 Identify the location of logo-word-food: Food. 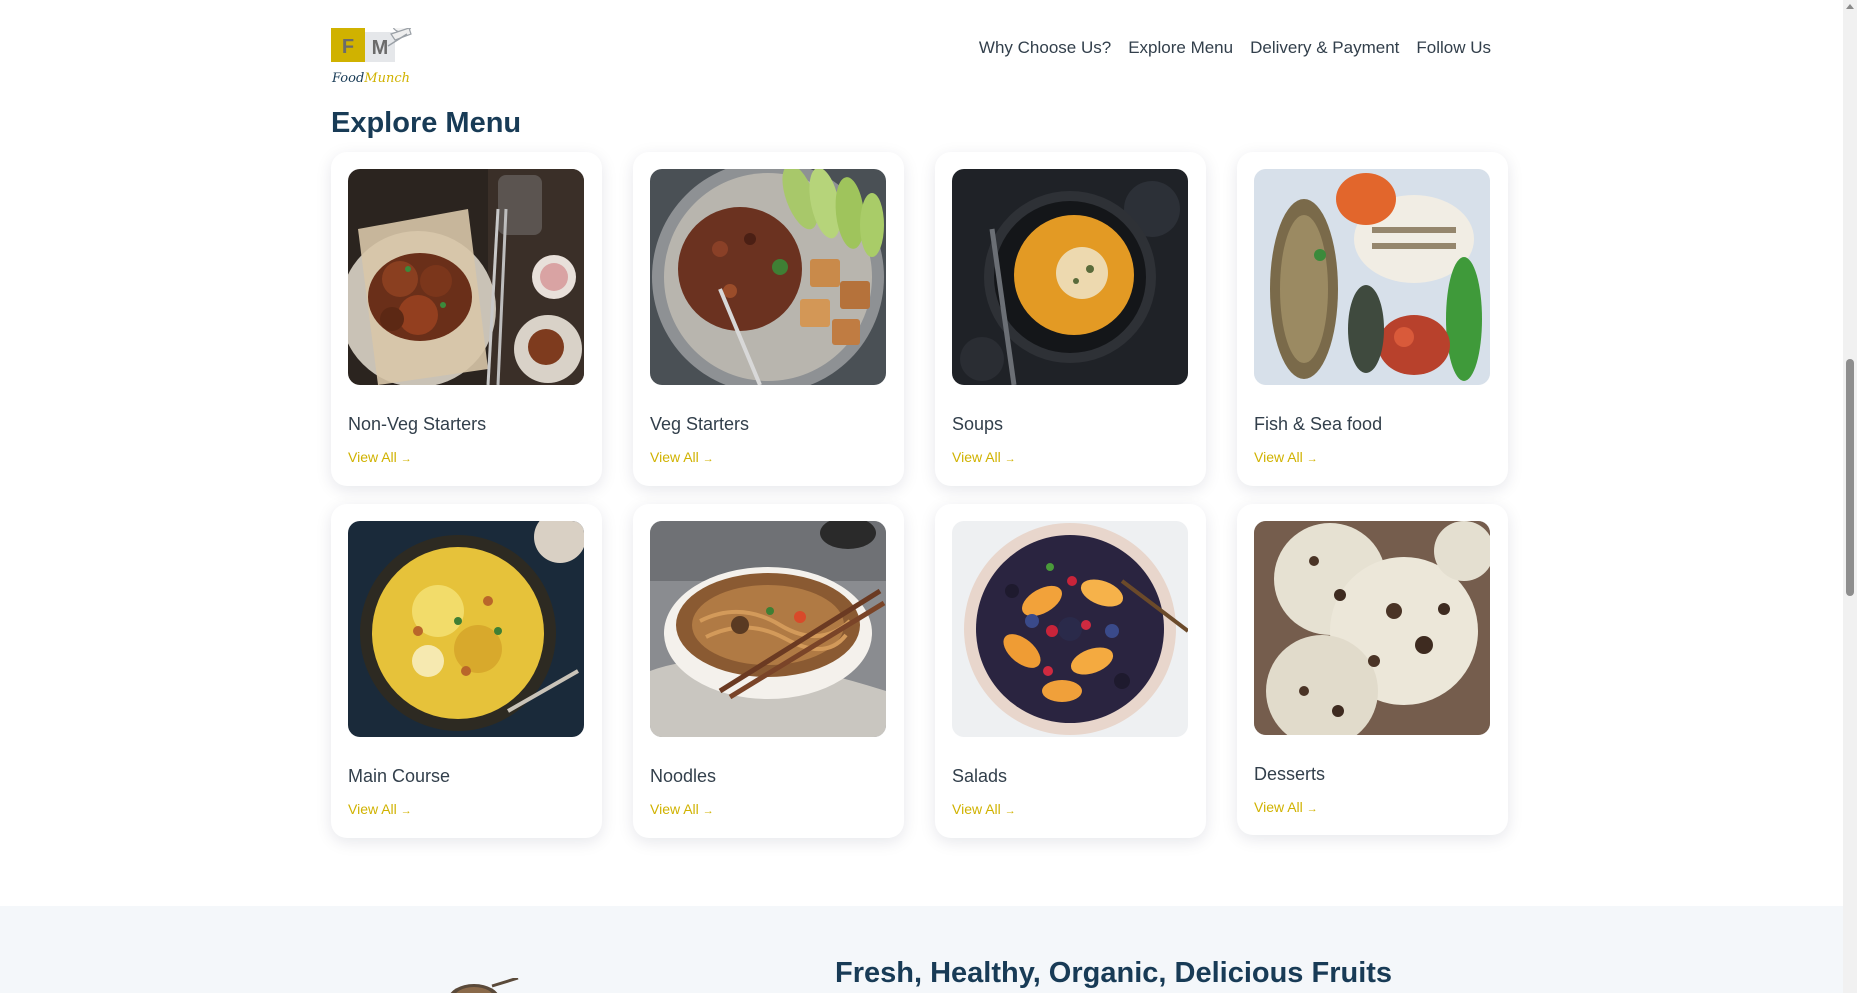
(348, 78).